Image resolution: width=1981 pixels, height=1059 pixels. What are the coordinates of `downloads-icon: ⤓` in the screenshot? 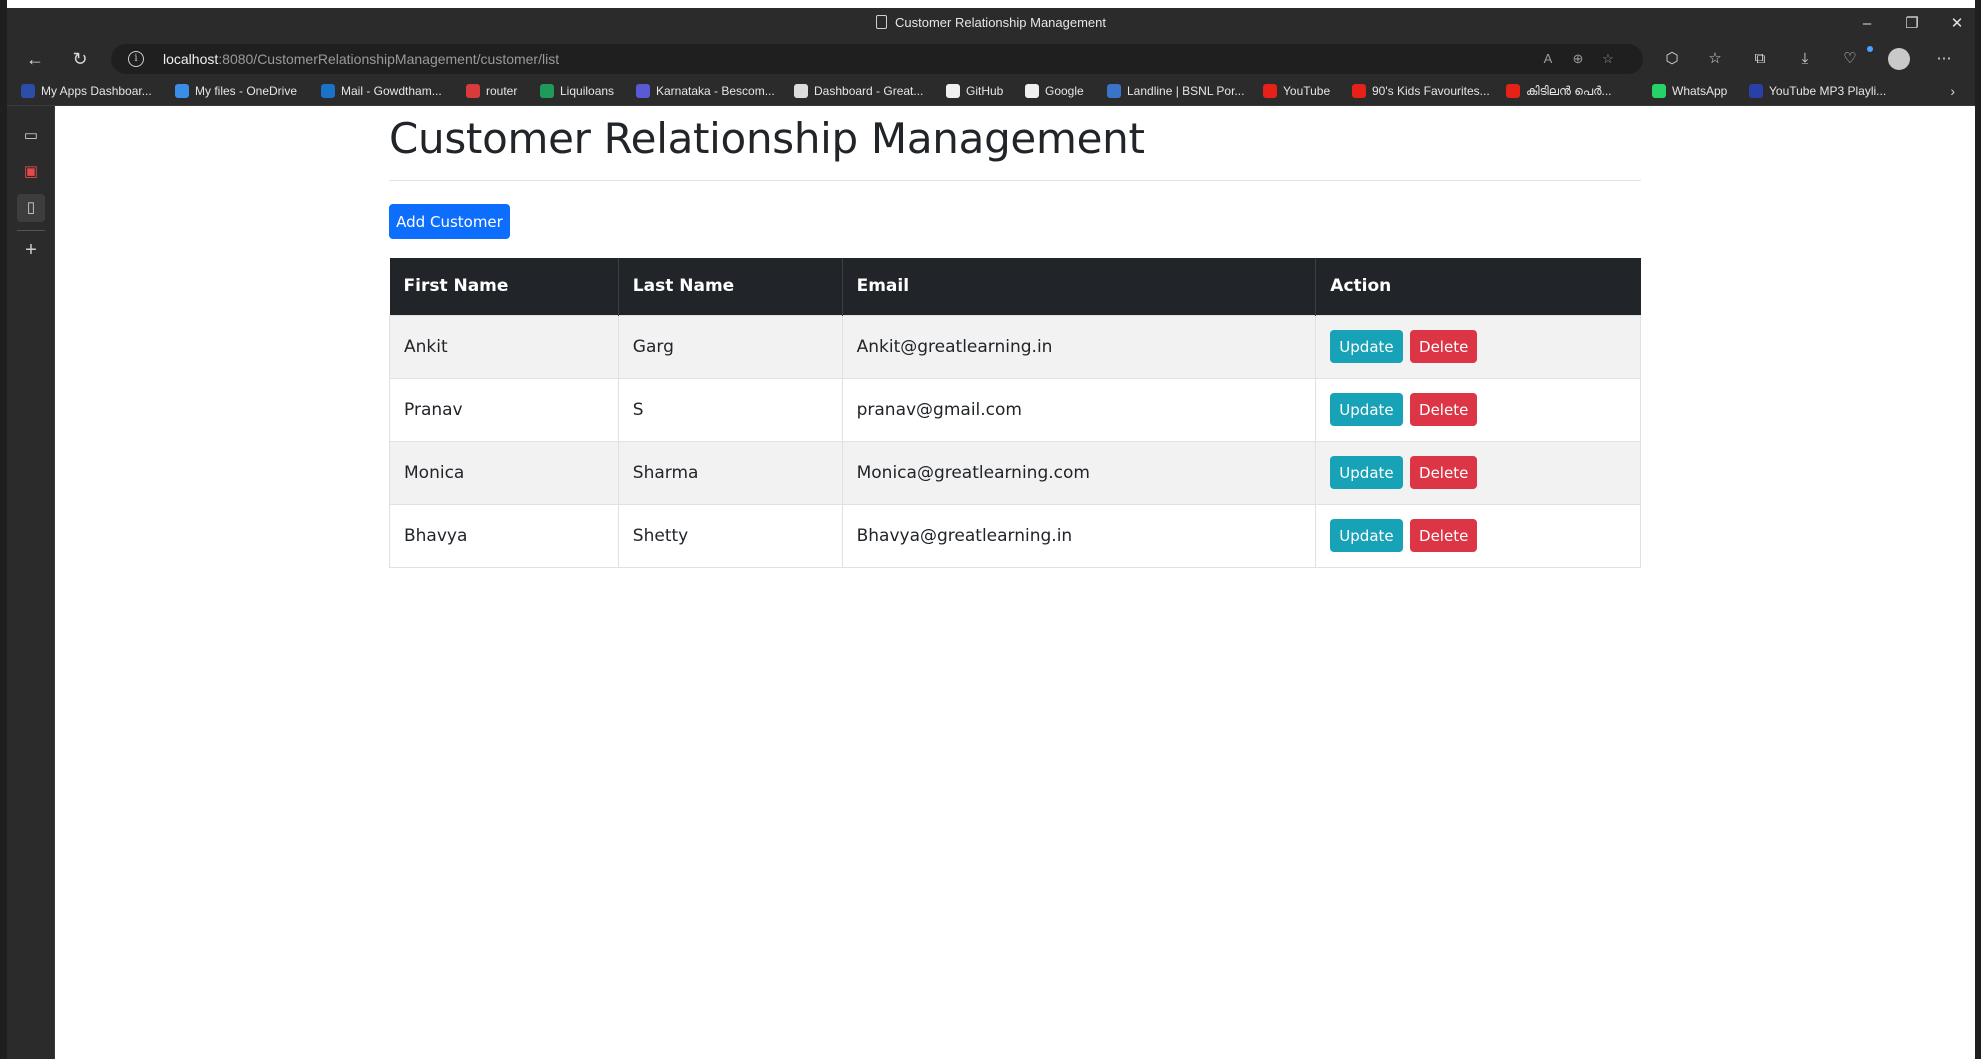 It's located at (1805, 59).